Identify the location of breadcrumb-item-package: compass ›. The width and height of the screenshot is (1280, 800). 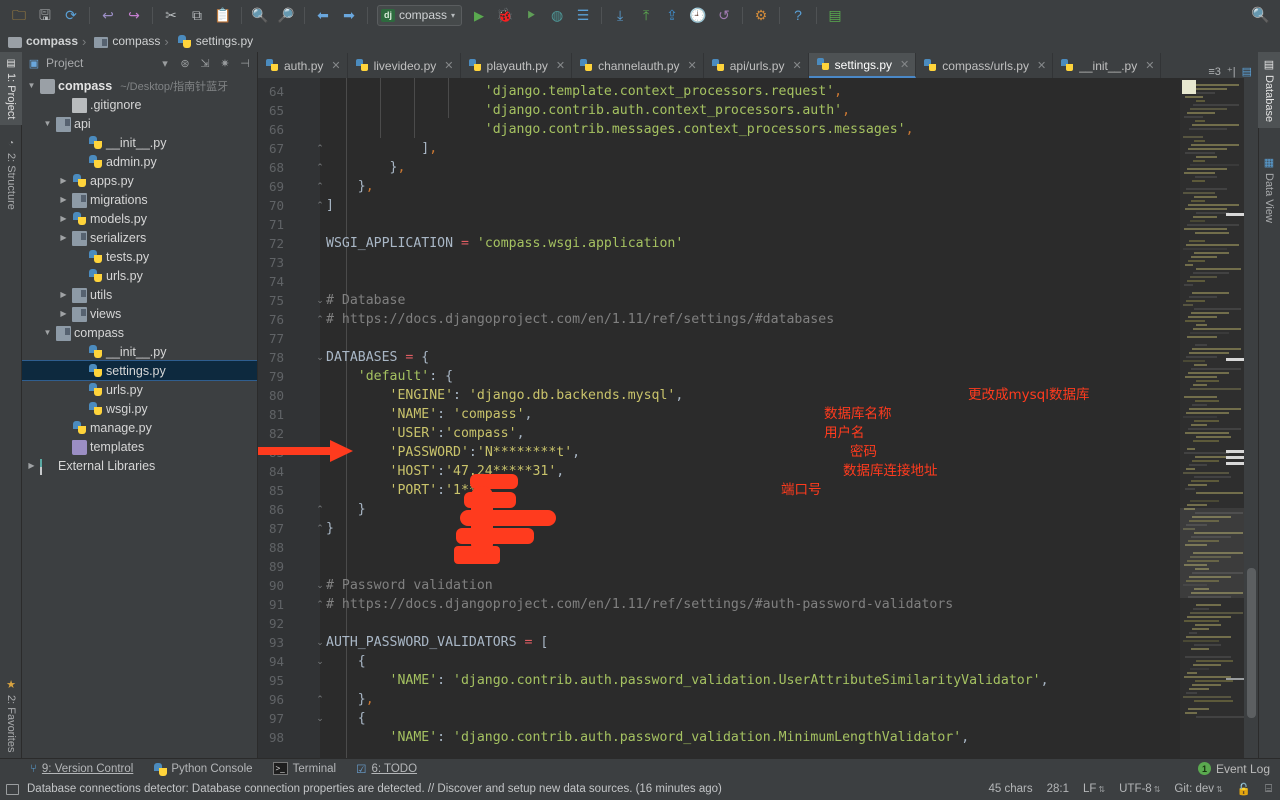
(135, 41).